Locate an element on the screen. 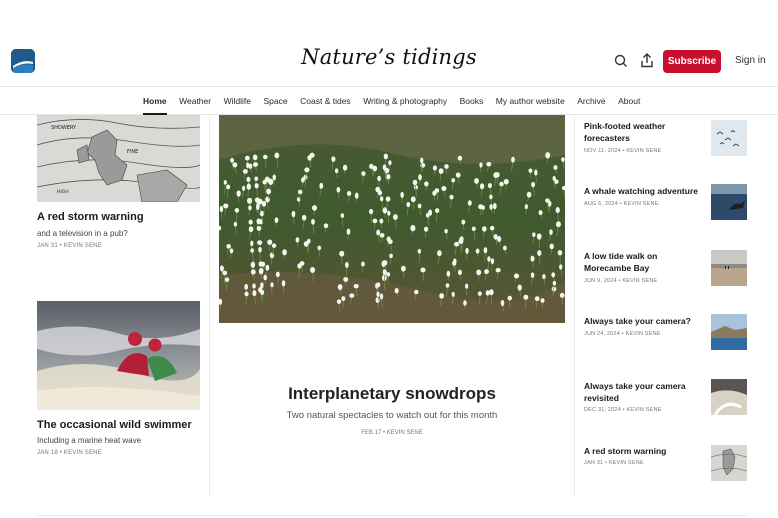 This screenshot has height=518, width=778. svg-text: SHOWERY is located at coordinates (64, 128).